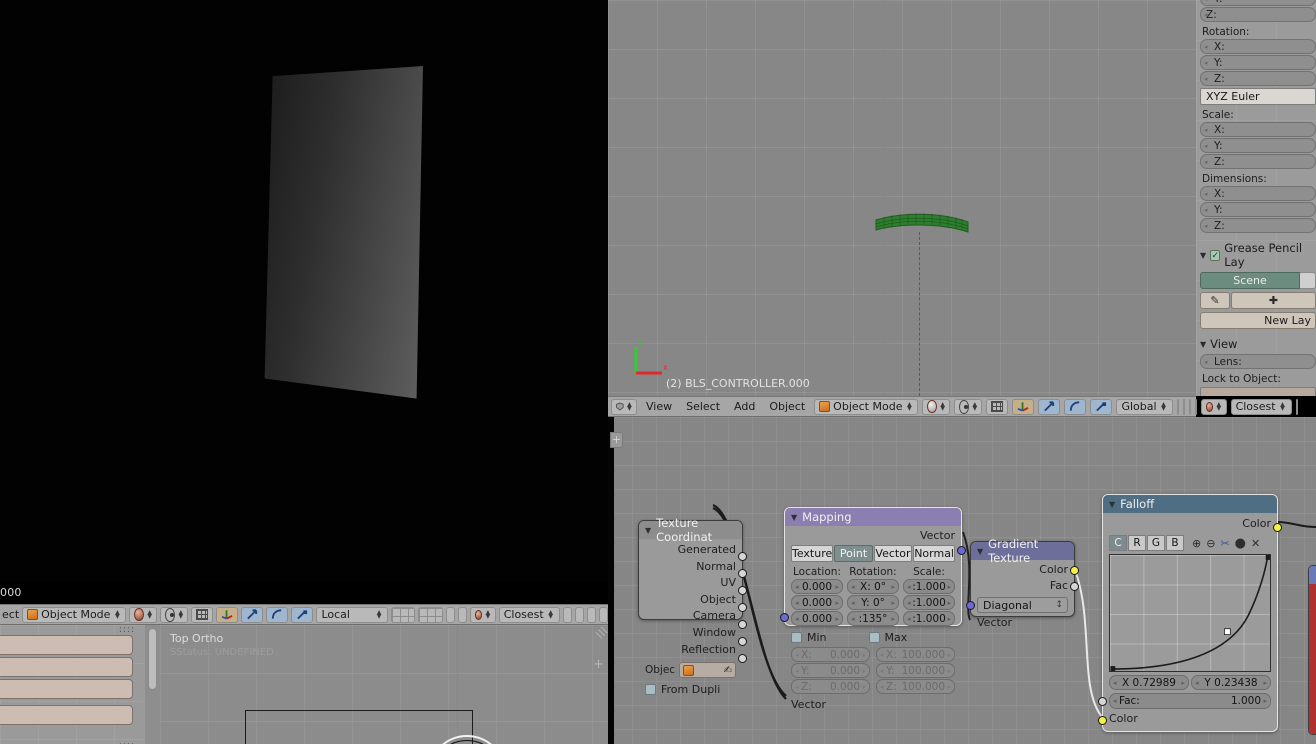 The height and width of the screenshot is (744, 1316). I want to click on scale-x: :1.000, so click(929, 586).